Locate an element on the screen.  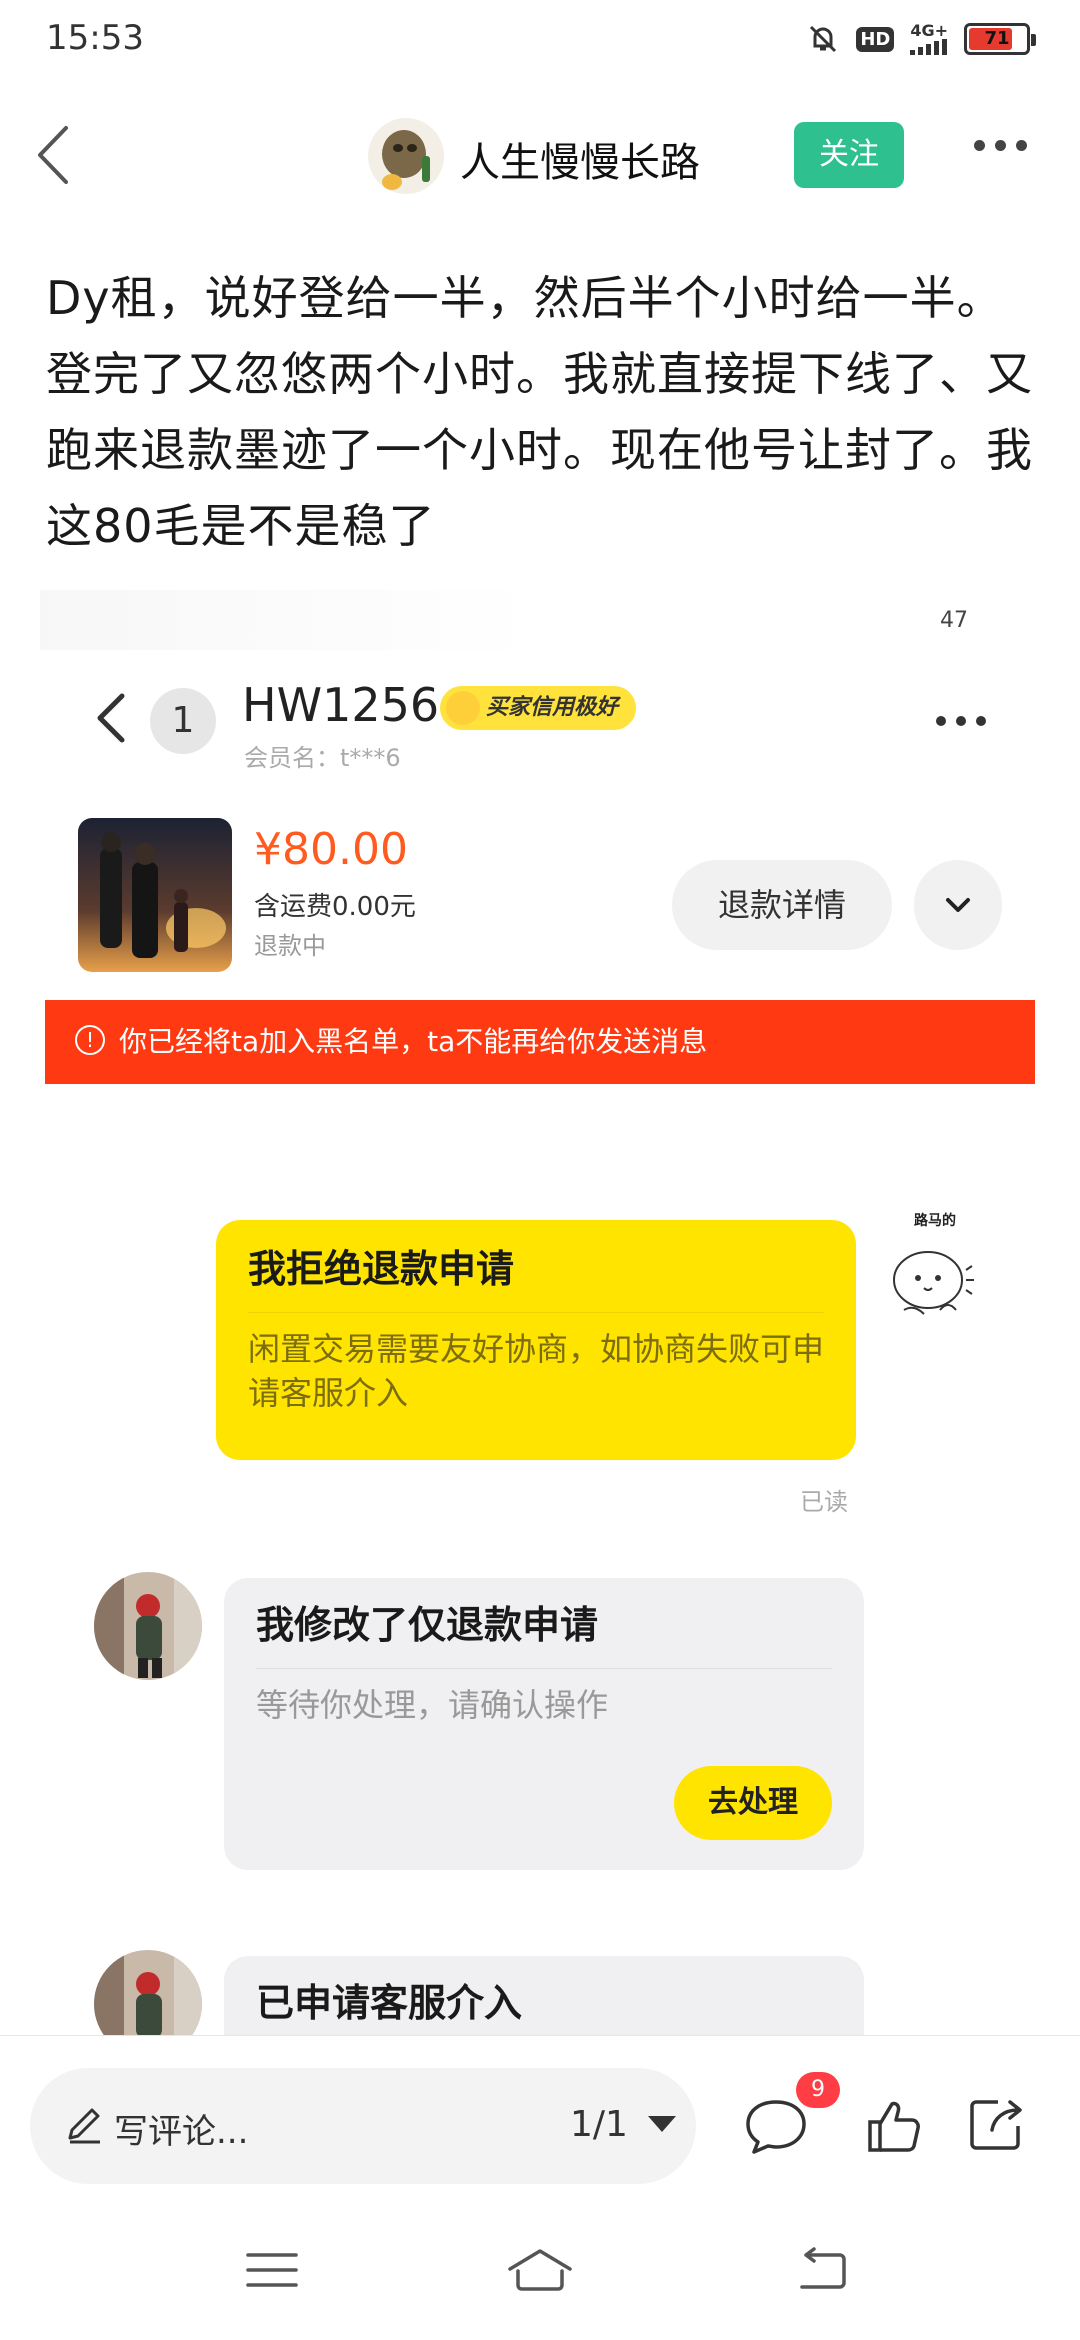
credit-badge-label: 买家信用极好 is located at coordinates (552, 707).